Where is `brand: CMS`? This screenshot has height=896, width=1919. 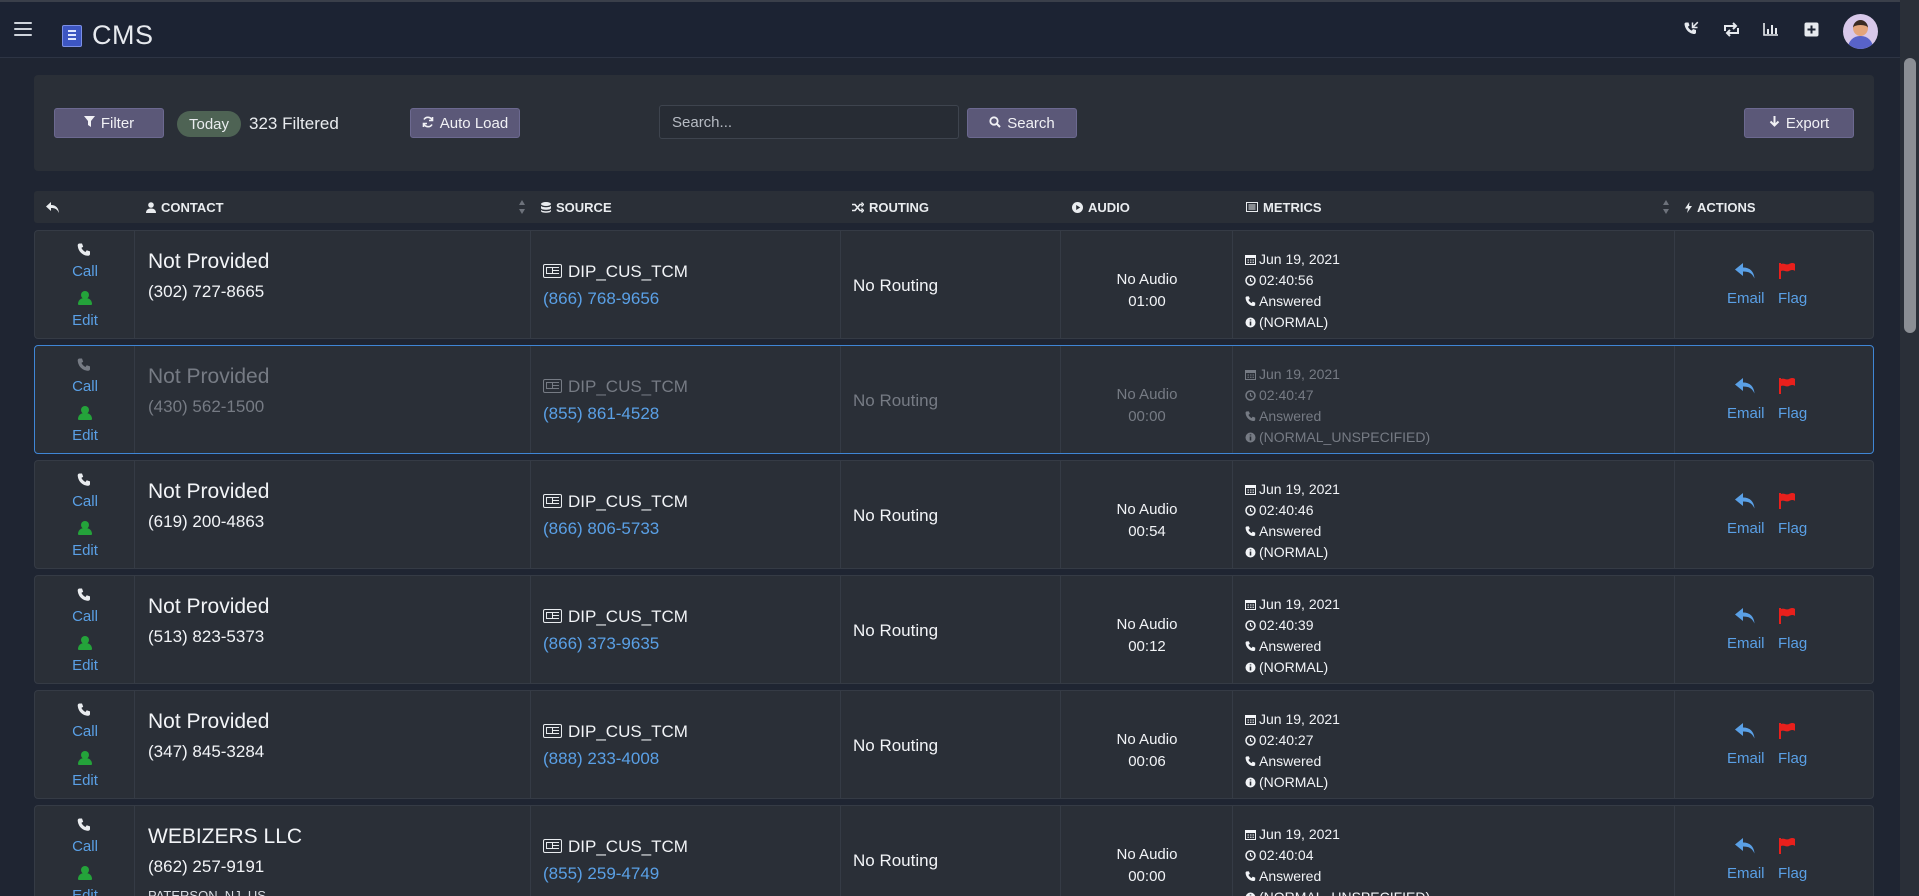 brand: CMS is located at coordinates (108, 35).